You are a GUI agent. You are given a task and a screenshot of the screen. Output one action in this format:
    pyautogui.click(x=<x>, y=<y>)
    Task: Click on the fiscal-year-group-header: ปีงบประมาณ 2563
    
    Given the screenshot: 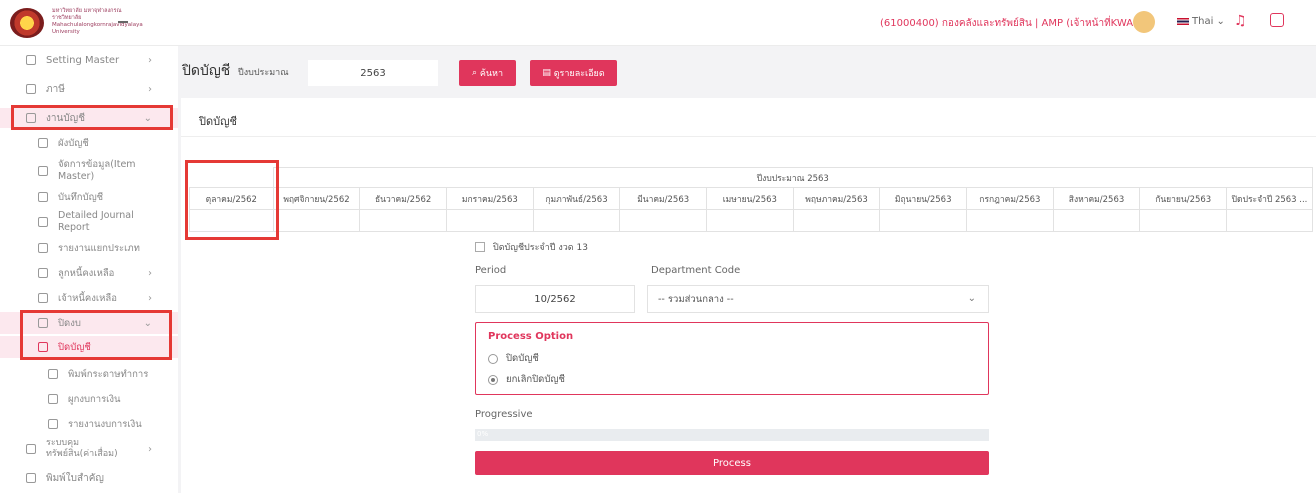 What is the action you would take?
    pyautogui.click(x=793, y=177)
    